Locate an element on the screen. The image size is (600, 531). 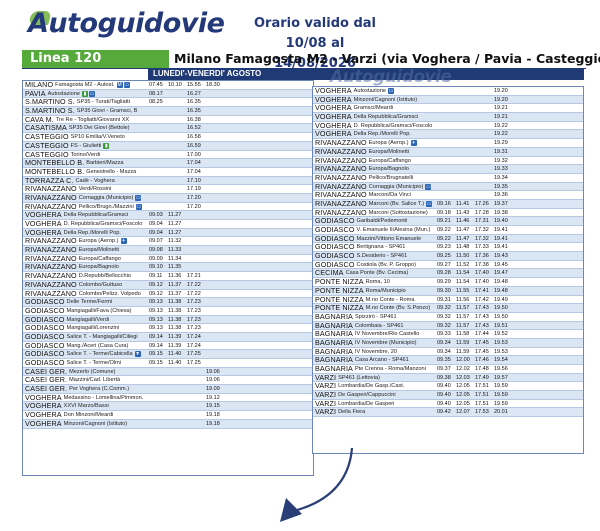
departure-time: 11.37 is located at coordinates (175, 284).